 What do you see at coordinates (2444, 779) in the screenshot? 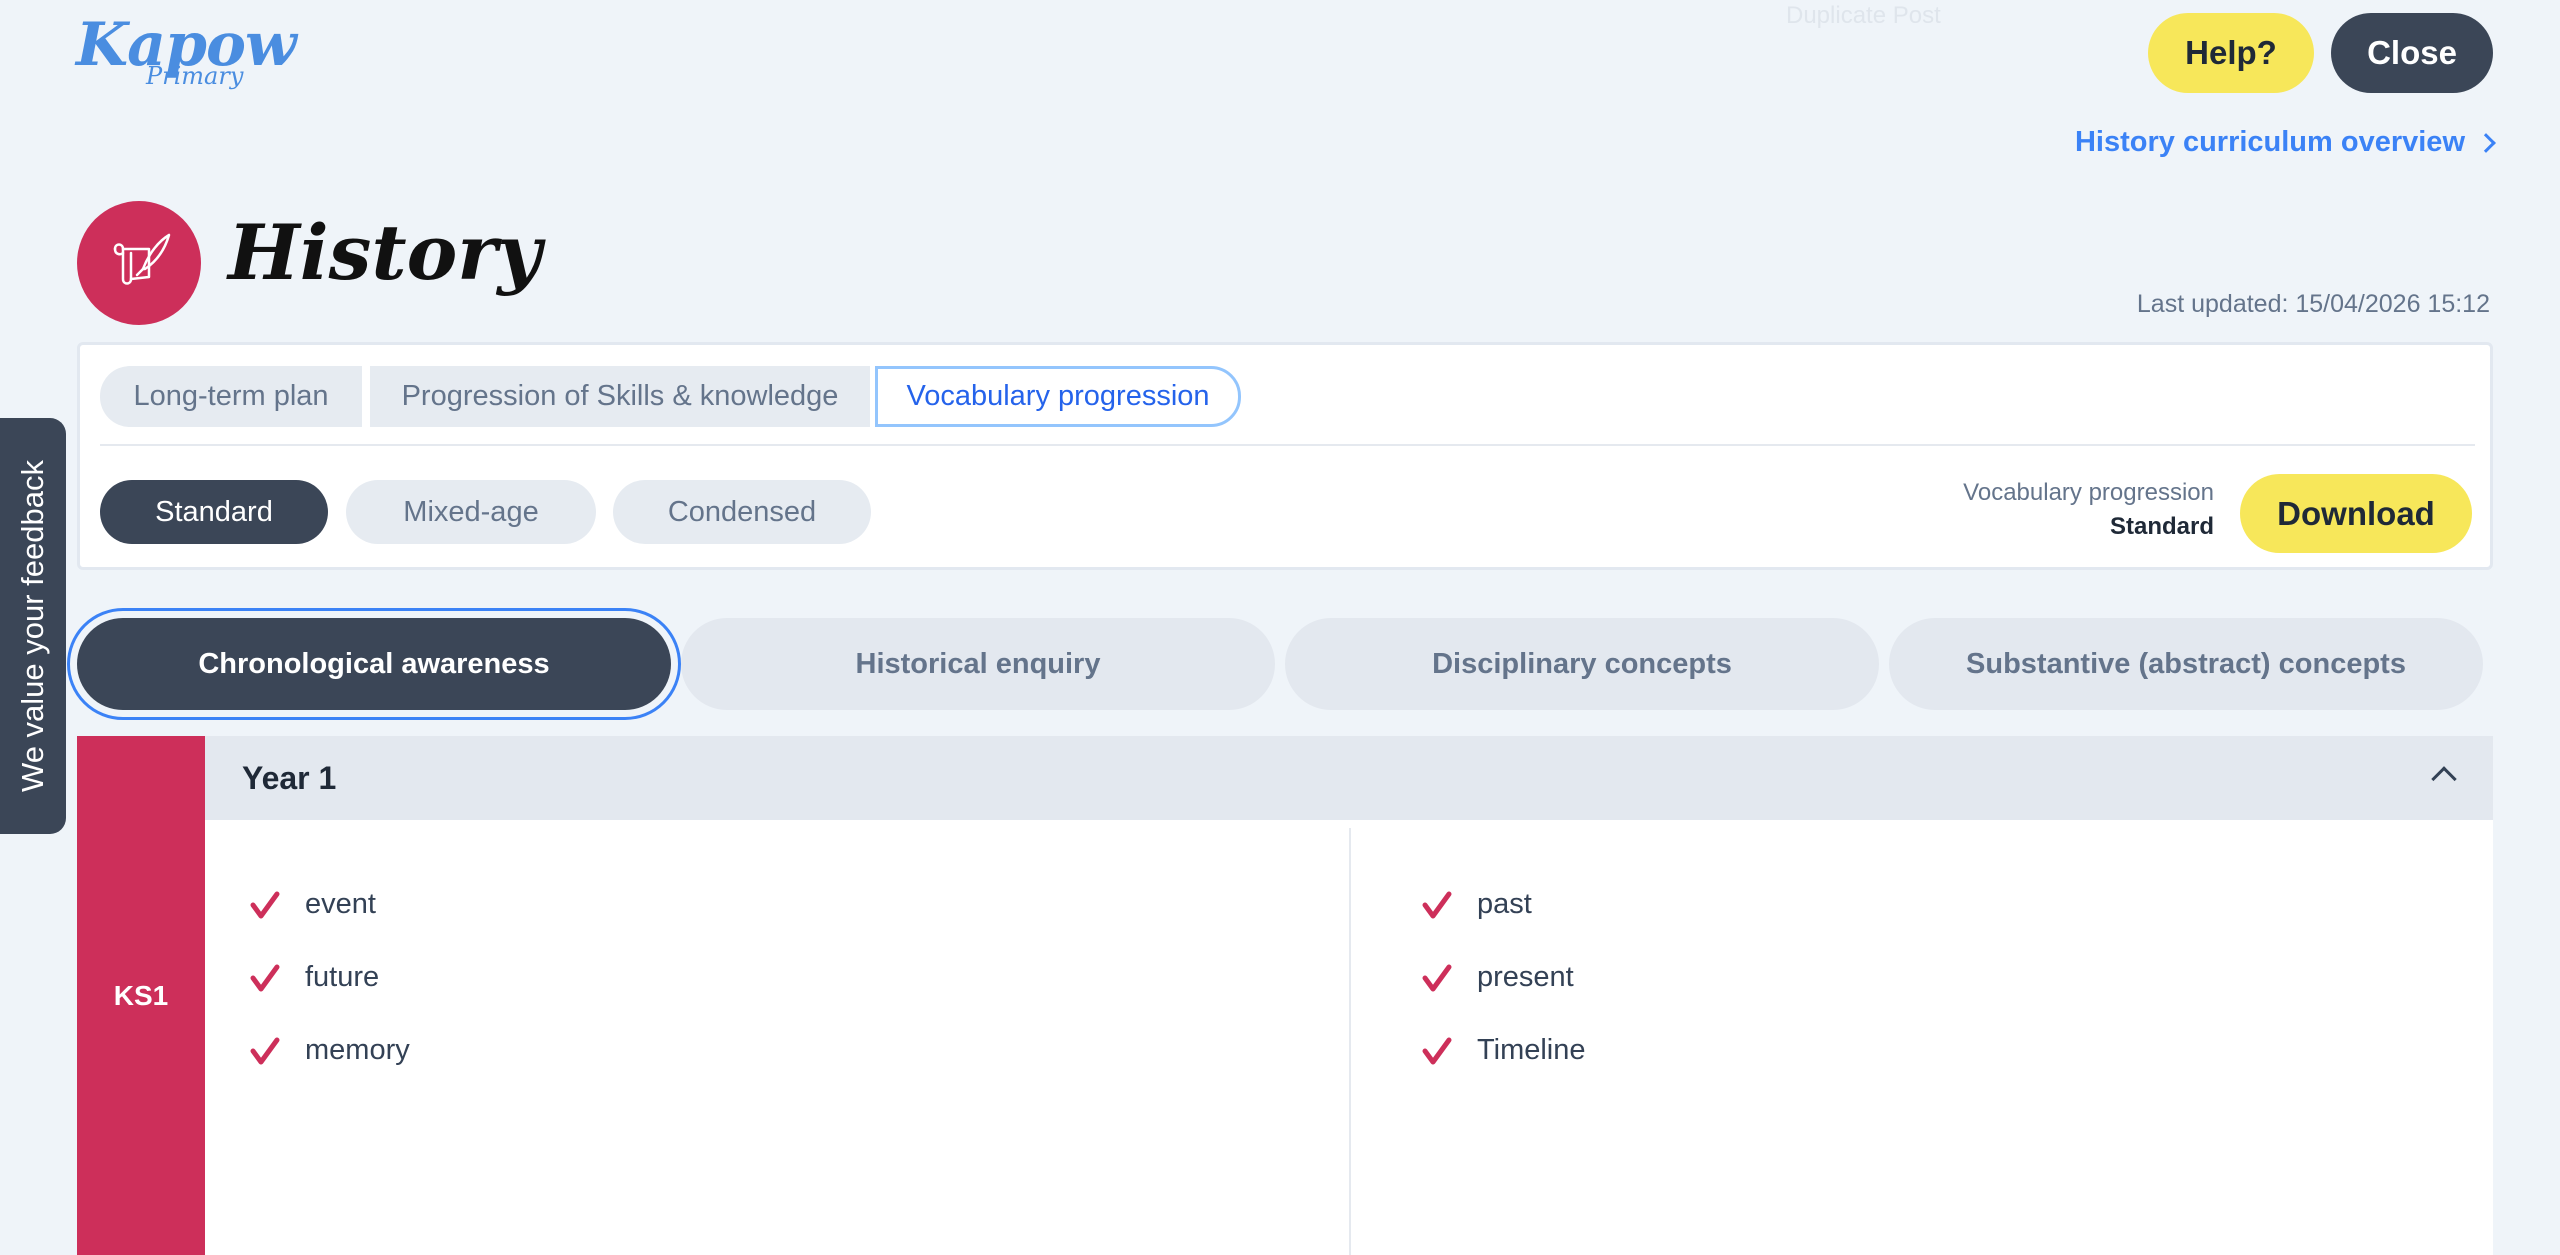
I see `chevron-up-icon` at bounding box center [2444, 779].